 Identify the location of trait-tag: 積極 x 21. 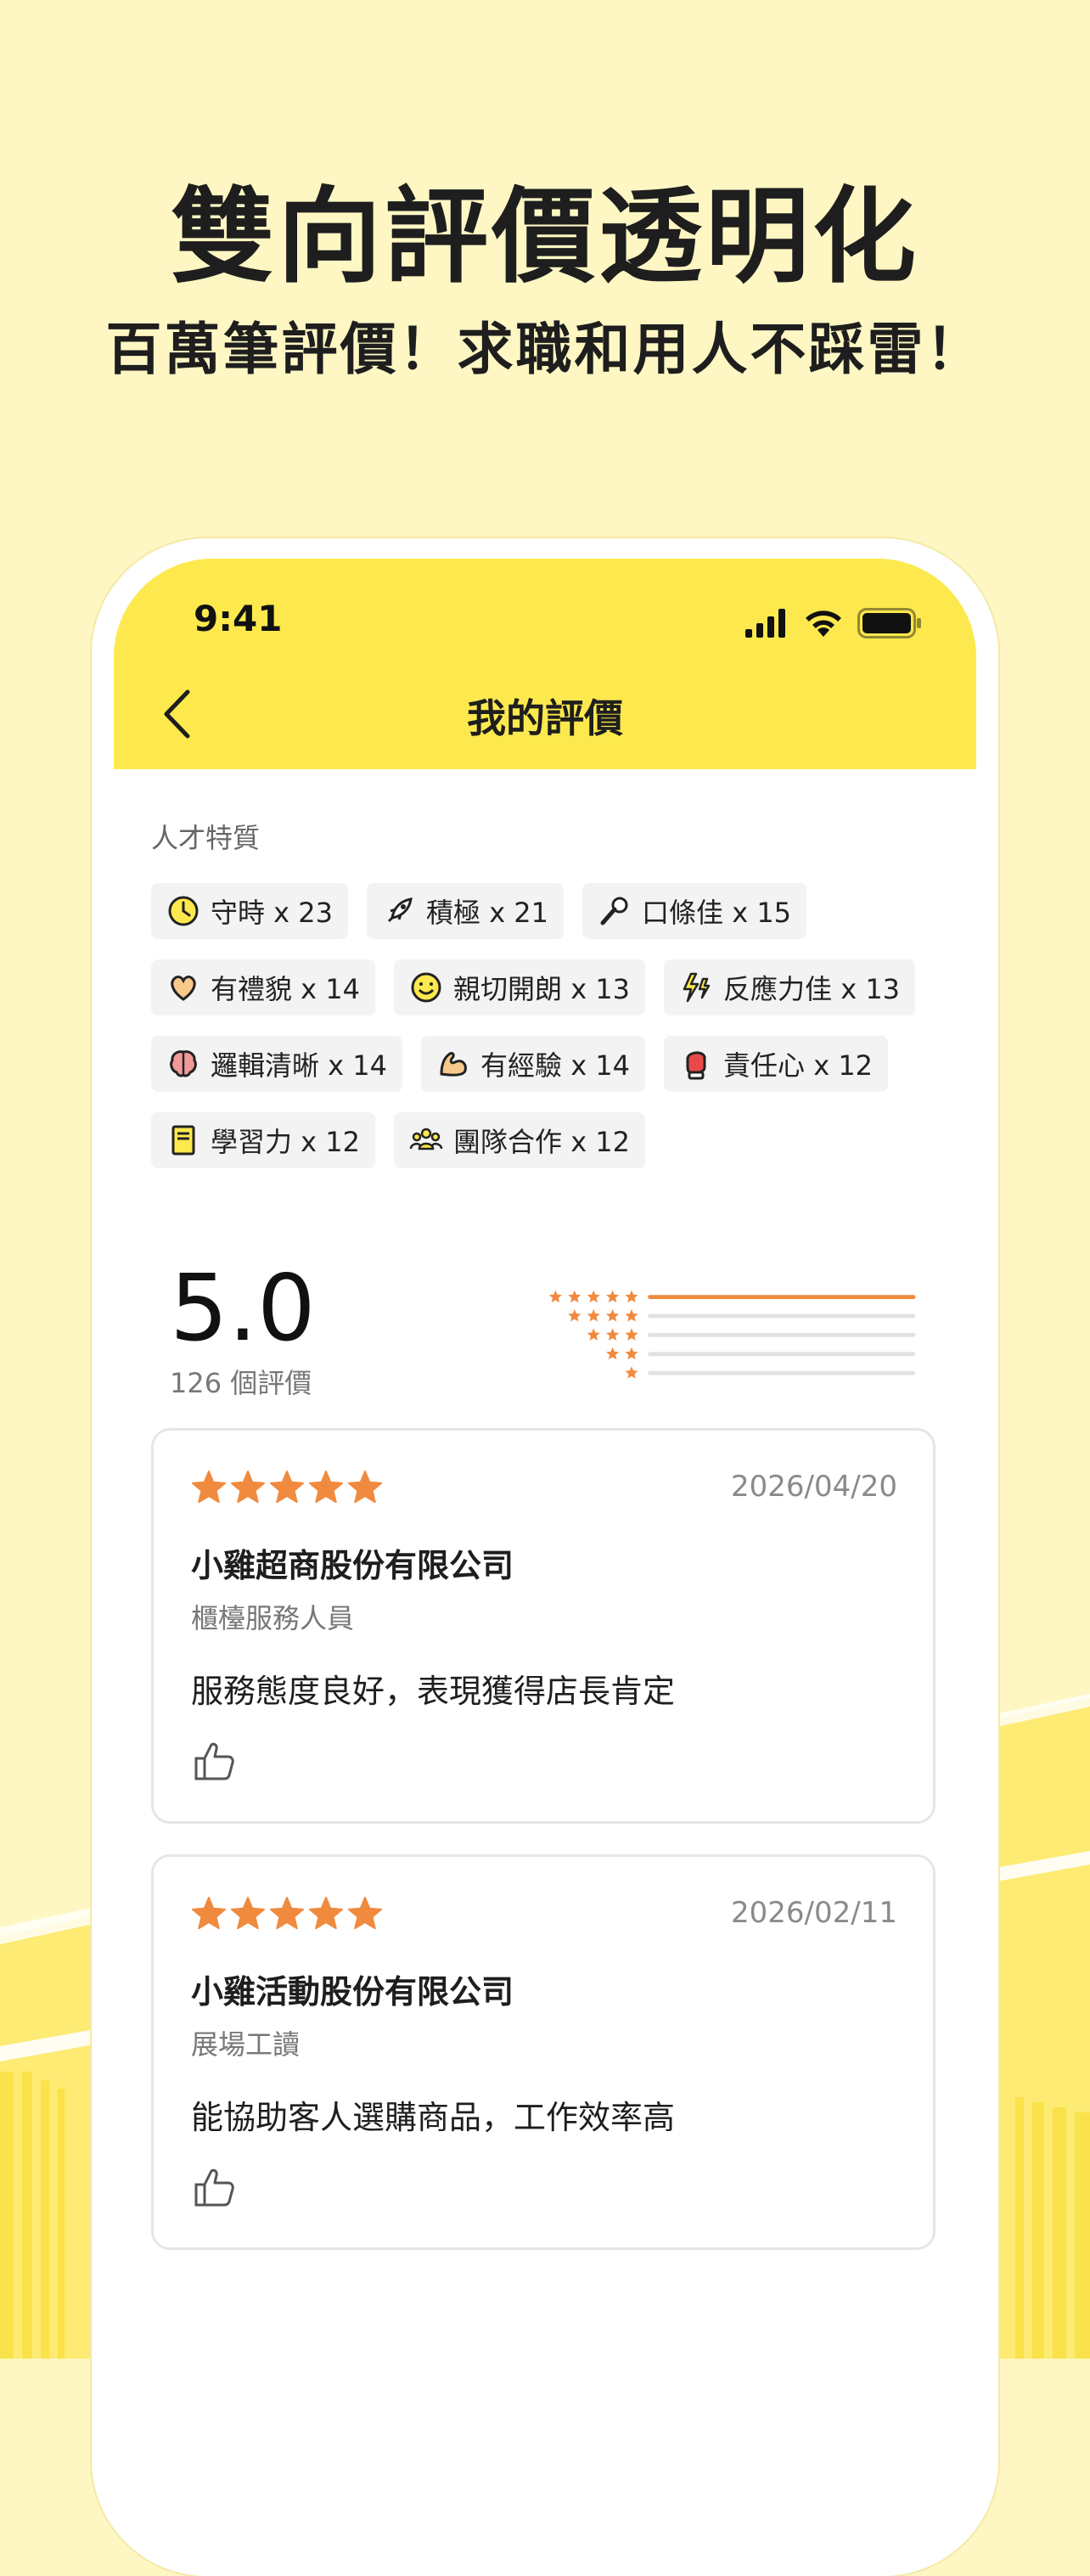
(466, 911).